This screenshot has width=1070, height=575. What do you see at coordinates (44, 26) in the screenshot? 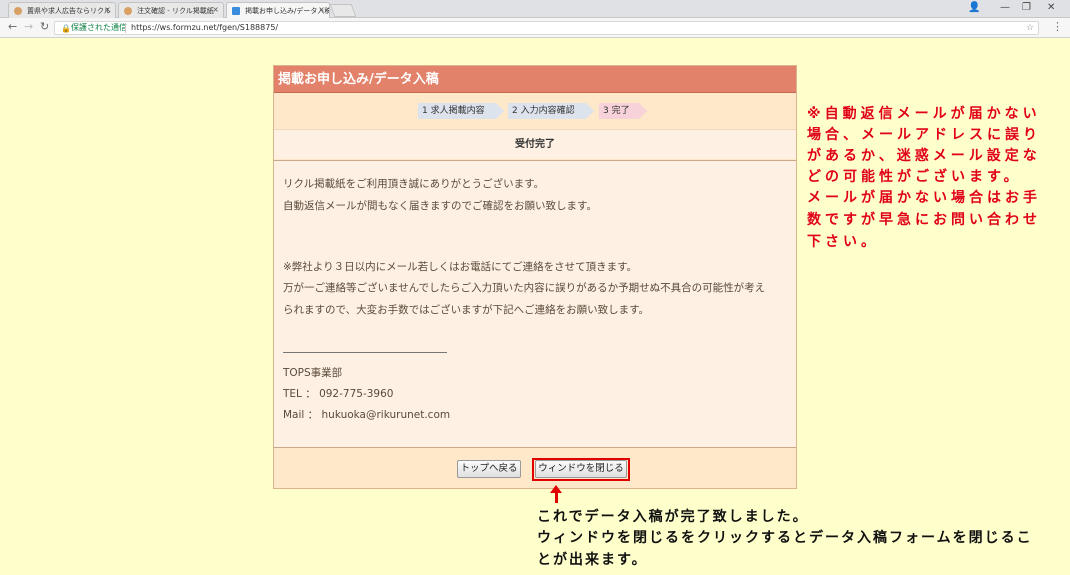
I see `reload-icon: ↻` at bounding box center [44, 26].